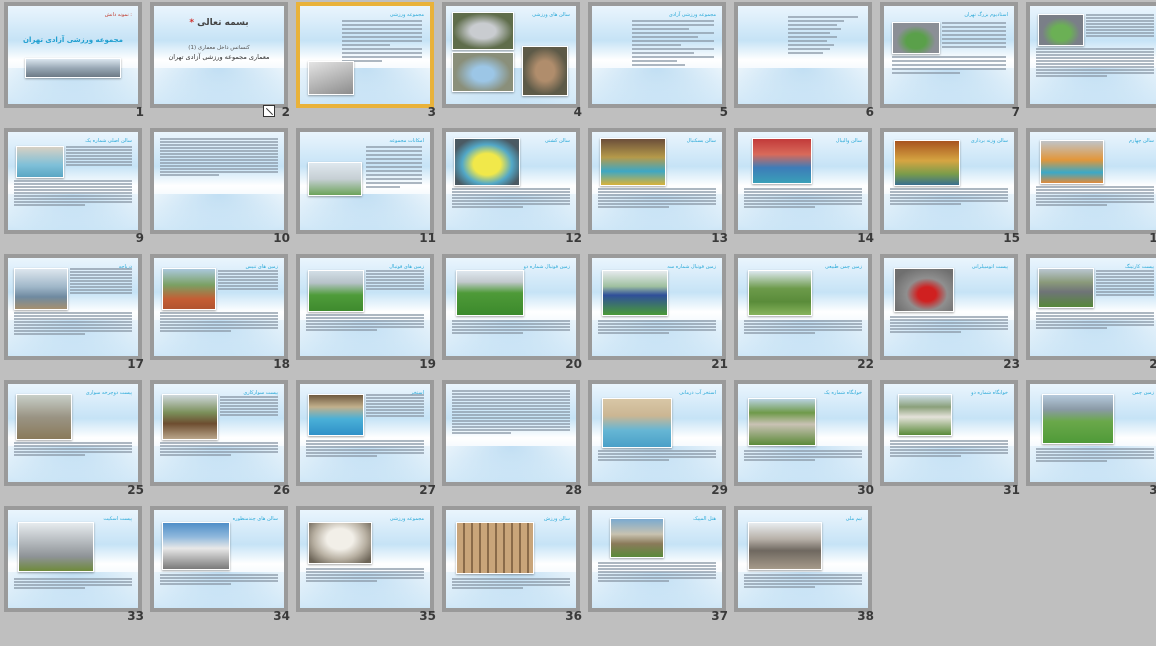  What do you see at coordinates (637, 423) in the screenshot?
I see `pool-photo` at bounding box center [637, 423].